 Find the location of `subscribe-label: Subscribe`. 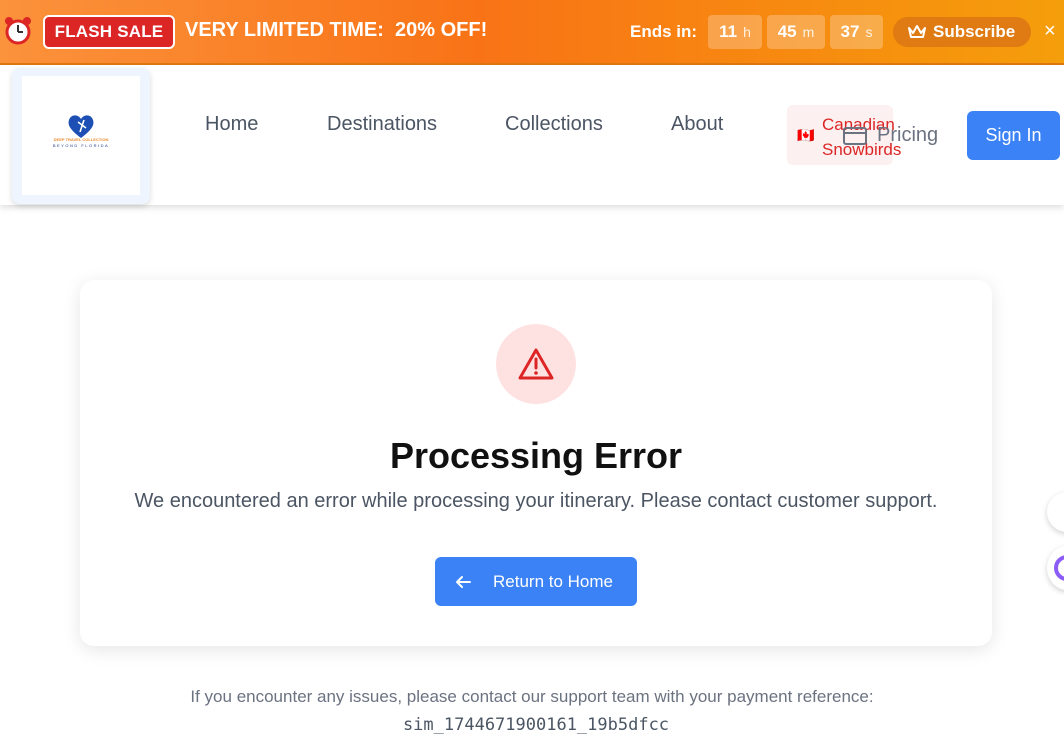

subscribe-label: Subscribe is located at coordinates (974, 31).